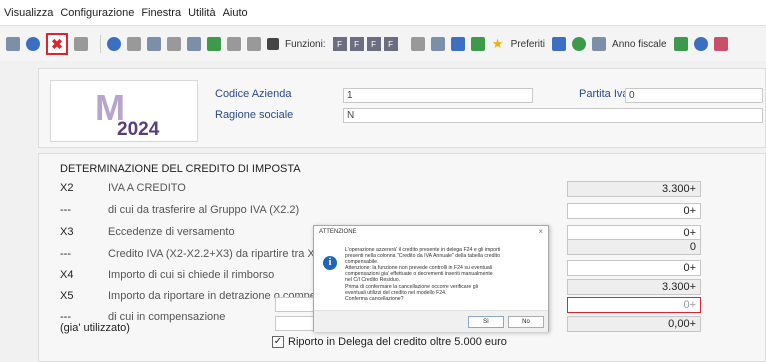  Describe the element at coordinates (540, 231) in the screenshot. I see `close-icon: ×` at that location.